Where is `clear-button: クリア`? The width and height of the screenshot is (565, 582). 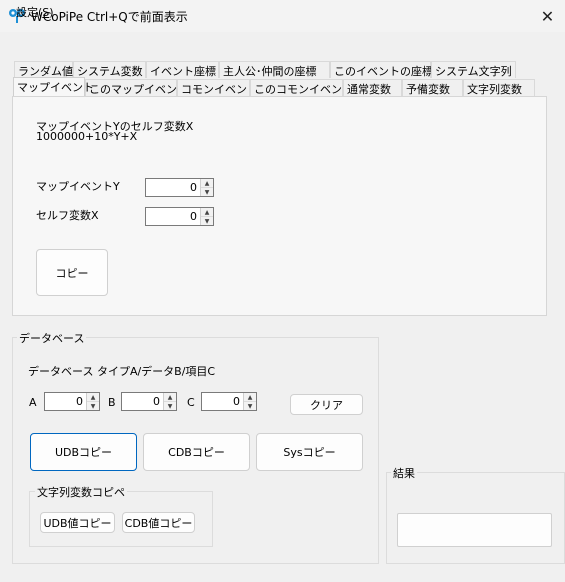 clear-button: クリア is located at coordinates (326, 404).